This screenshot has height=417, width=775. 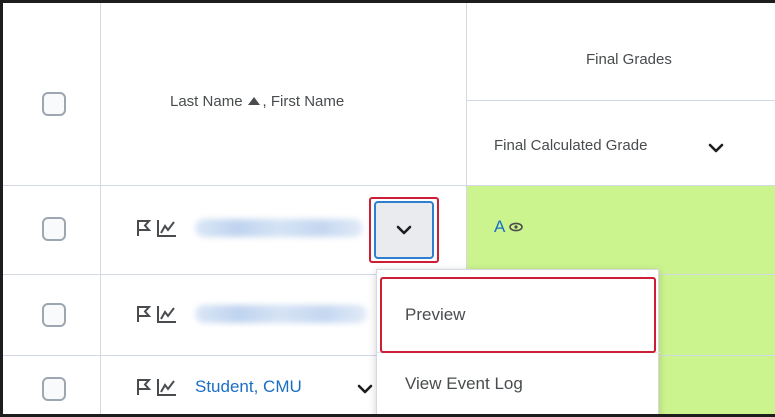 I want to click on final-grade-letter: A, so click(x=499, y=226).